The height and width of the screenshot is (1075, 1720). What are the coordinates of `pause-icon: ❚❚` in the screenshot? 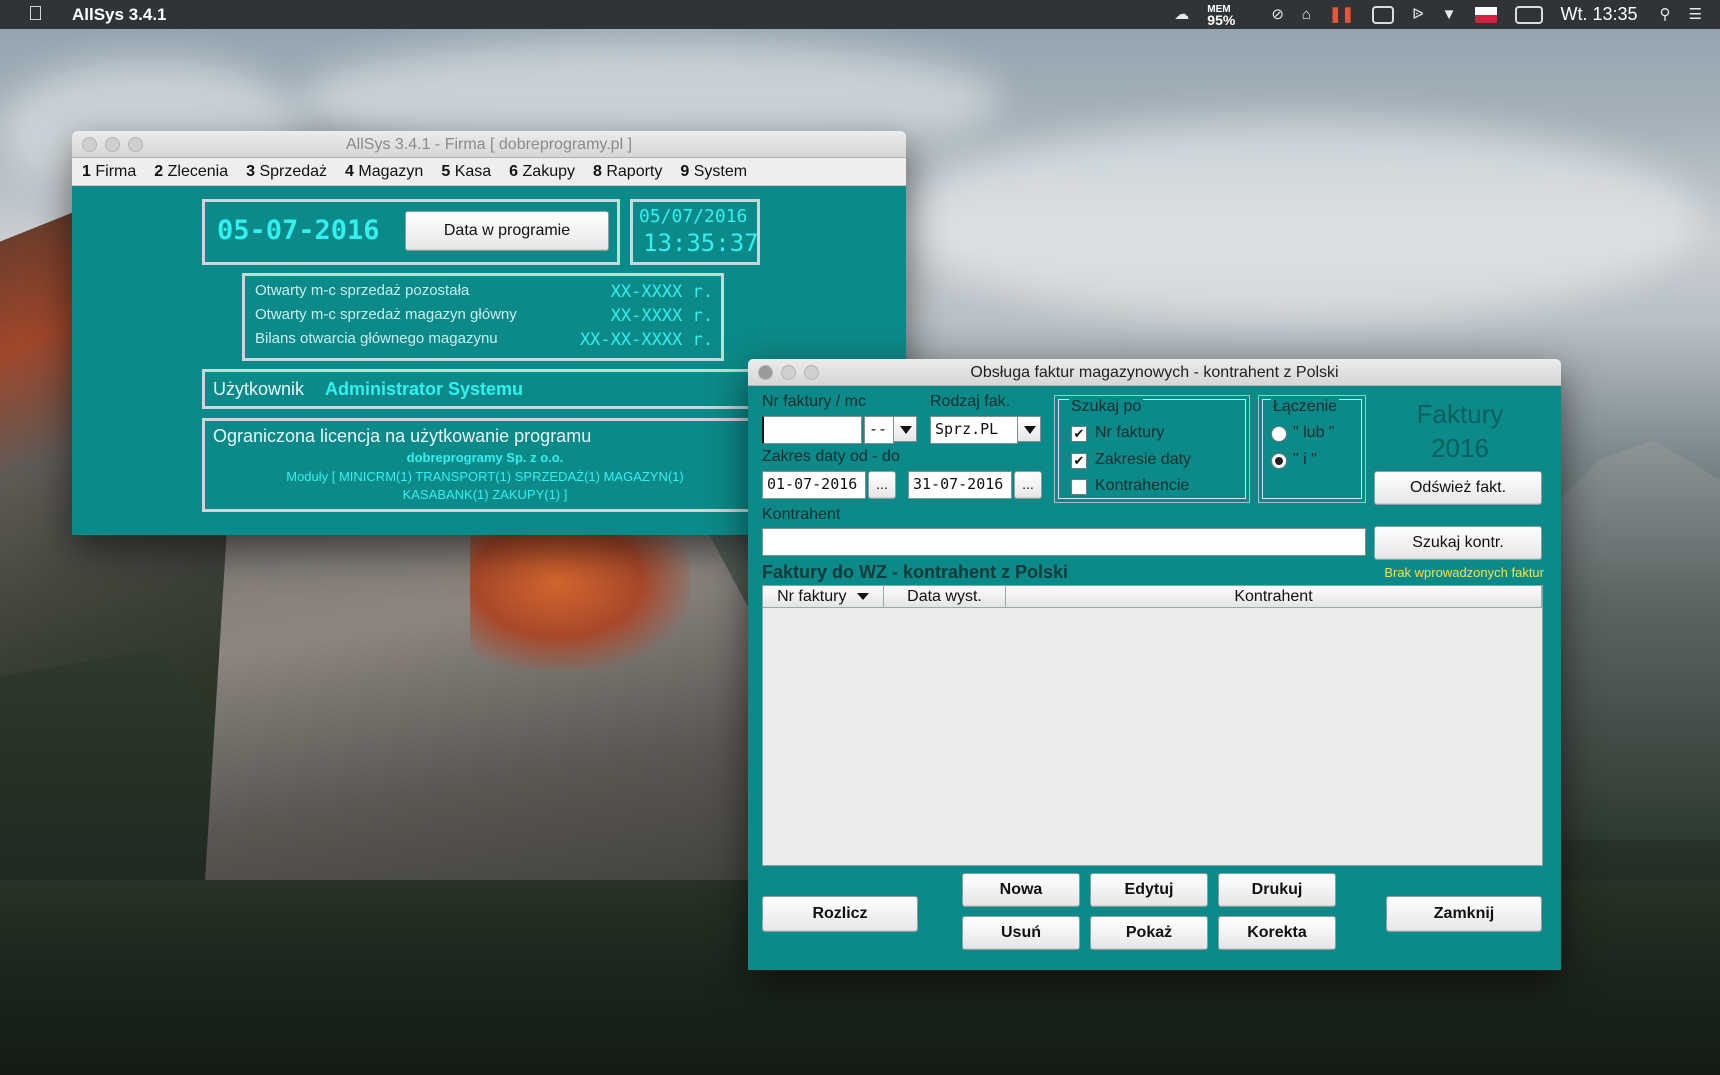 It's located at (1341, 14).